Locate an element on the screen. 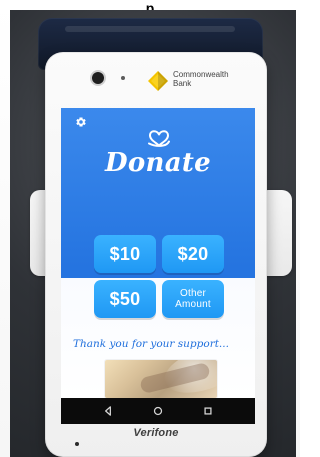 The width and height of the screenshot is (320, 457). bank-name: Commonwealth Bank is located at coordinates (218, 79).